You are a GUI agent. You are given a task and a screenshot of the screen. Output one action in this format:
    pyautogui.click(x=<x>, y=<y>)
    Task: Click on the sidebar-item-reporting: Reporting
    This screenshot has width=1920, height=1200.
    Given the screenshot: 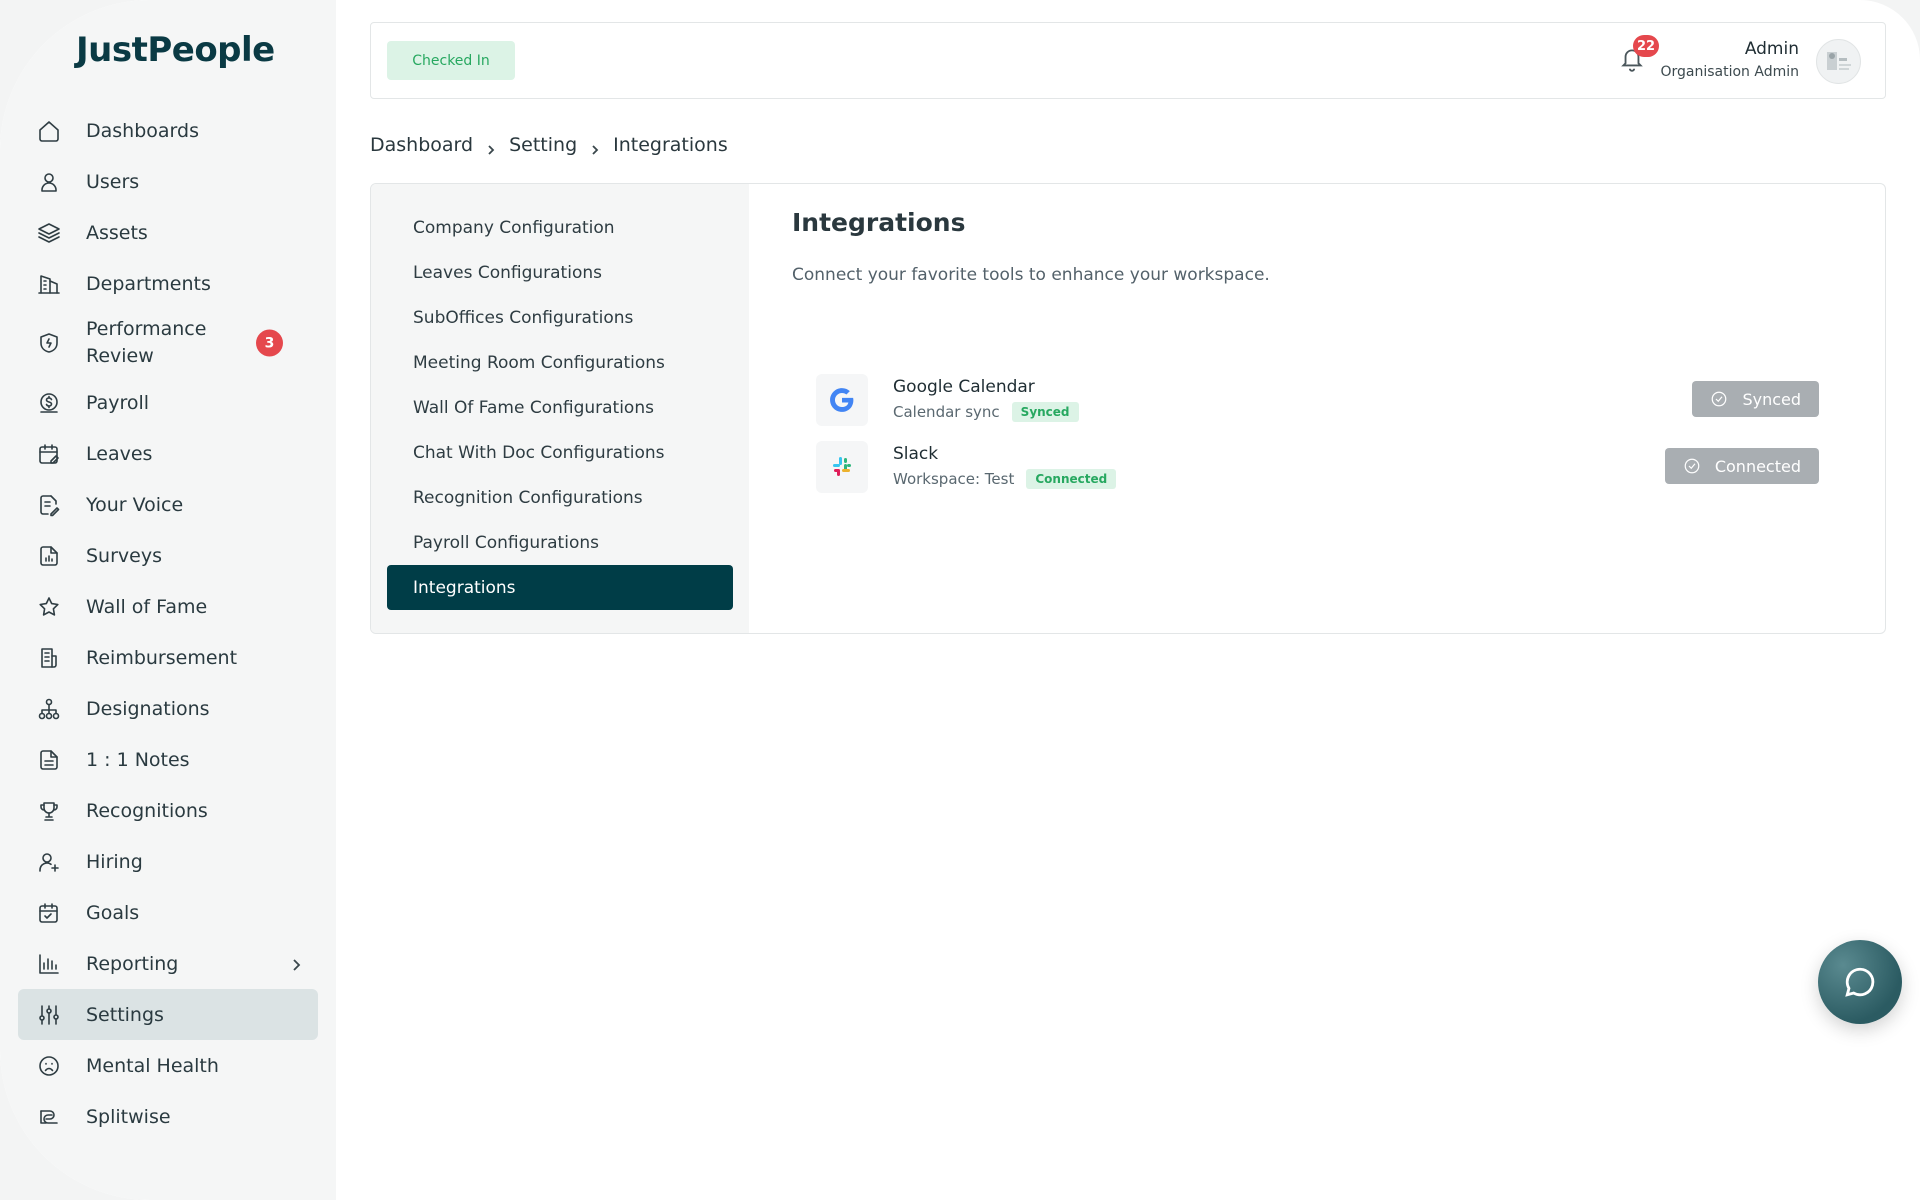 What is the action you would take?
    pyautogui.click(x=168, y=963)
    